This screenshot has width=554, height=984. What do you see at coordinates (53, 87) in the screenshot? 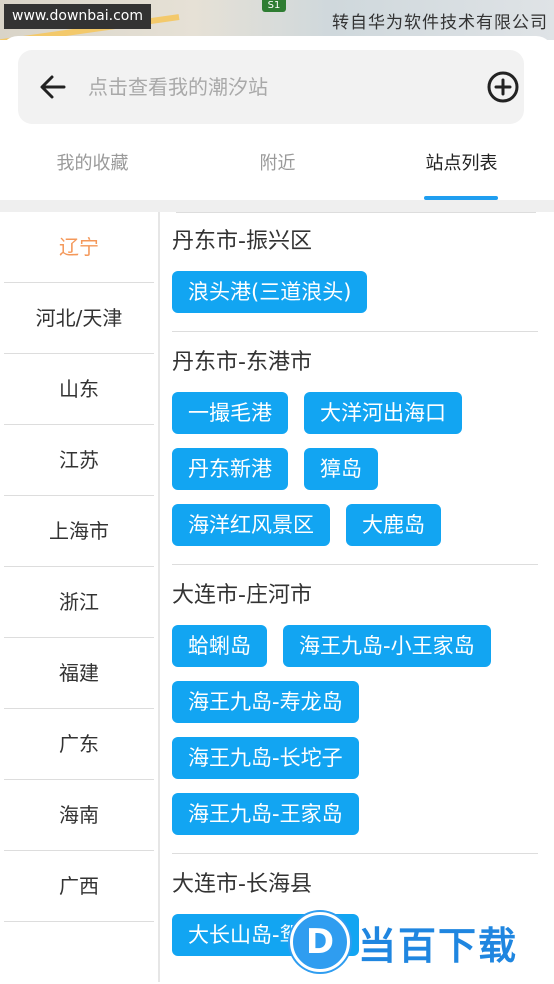
I see `arrow-left-icon` at bounding box center [53, 87].